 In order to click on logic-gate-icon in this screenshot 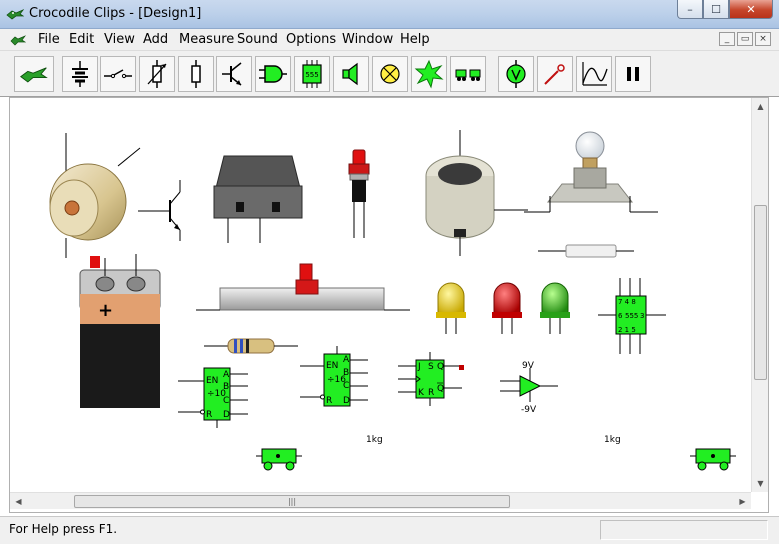, I will do `click(273, 74)`.